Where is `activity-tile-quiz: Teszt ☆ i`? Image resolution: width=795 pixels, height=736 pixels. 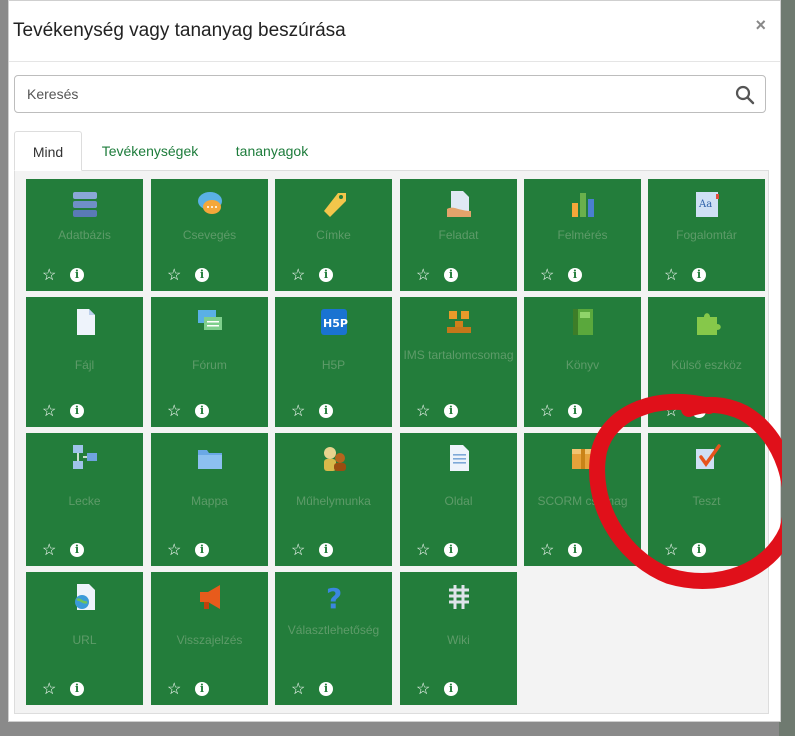 activity-tile-quiz: Teszt ☆ i is located at coordinates (706, 499).